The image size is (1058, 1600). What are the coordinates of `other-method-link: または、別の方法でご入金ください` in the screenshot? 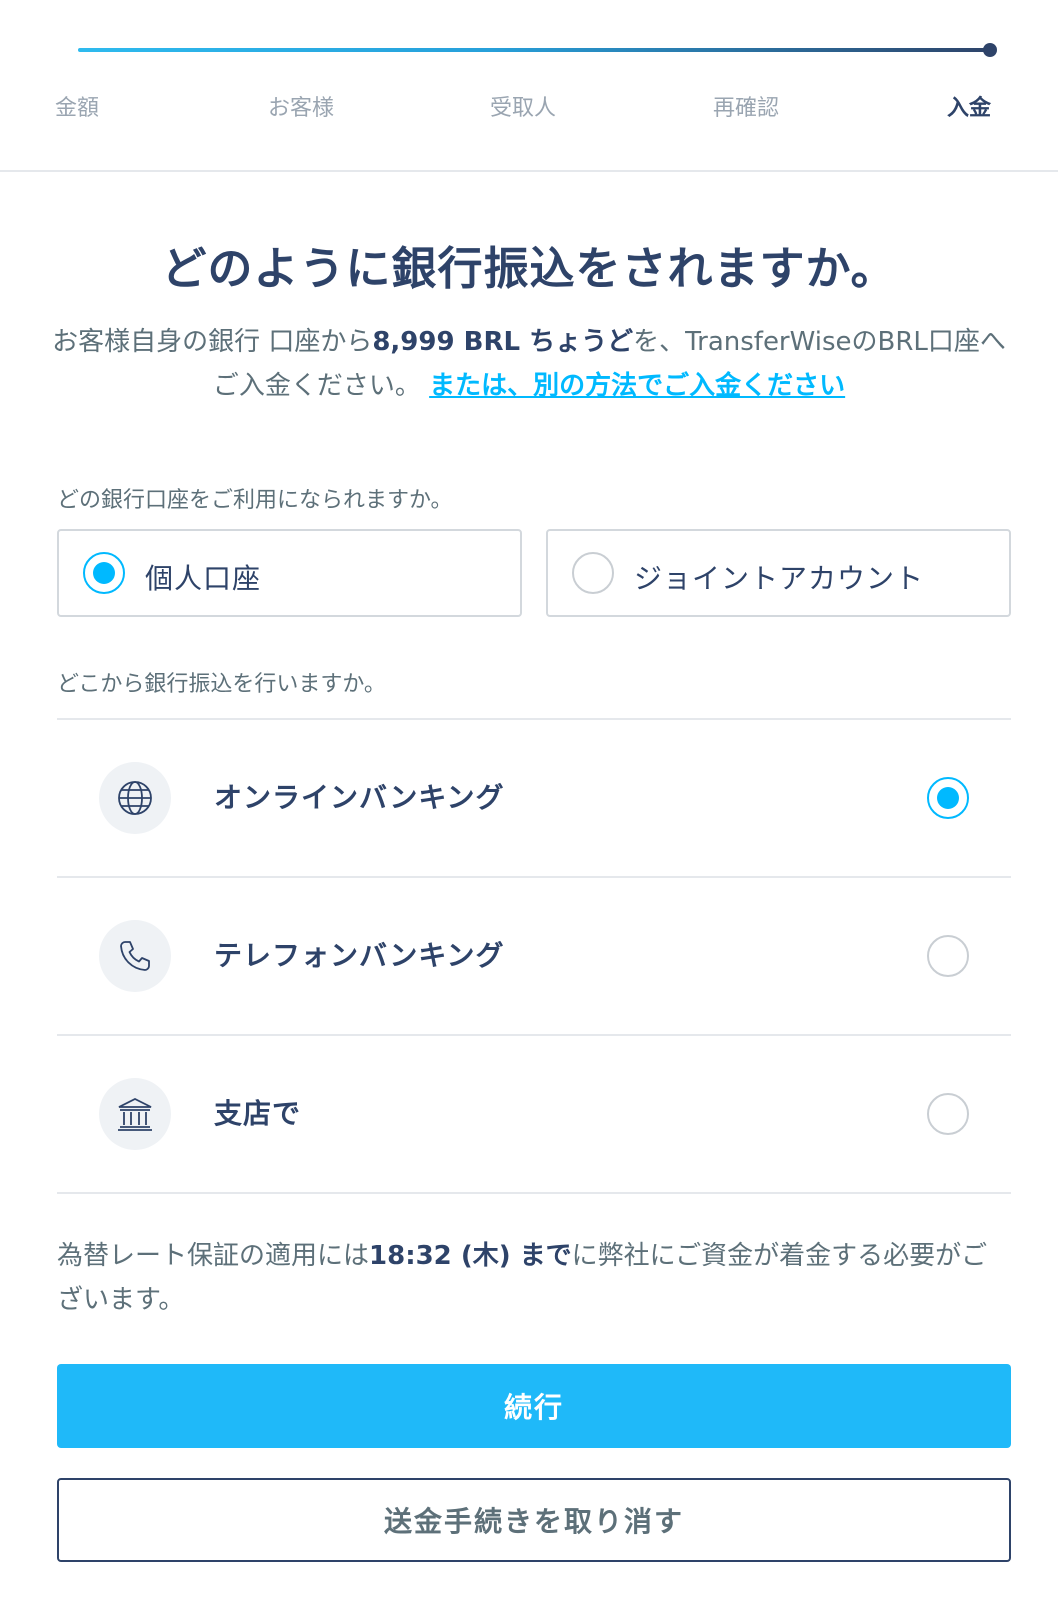 It's located at (637, 386).